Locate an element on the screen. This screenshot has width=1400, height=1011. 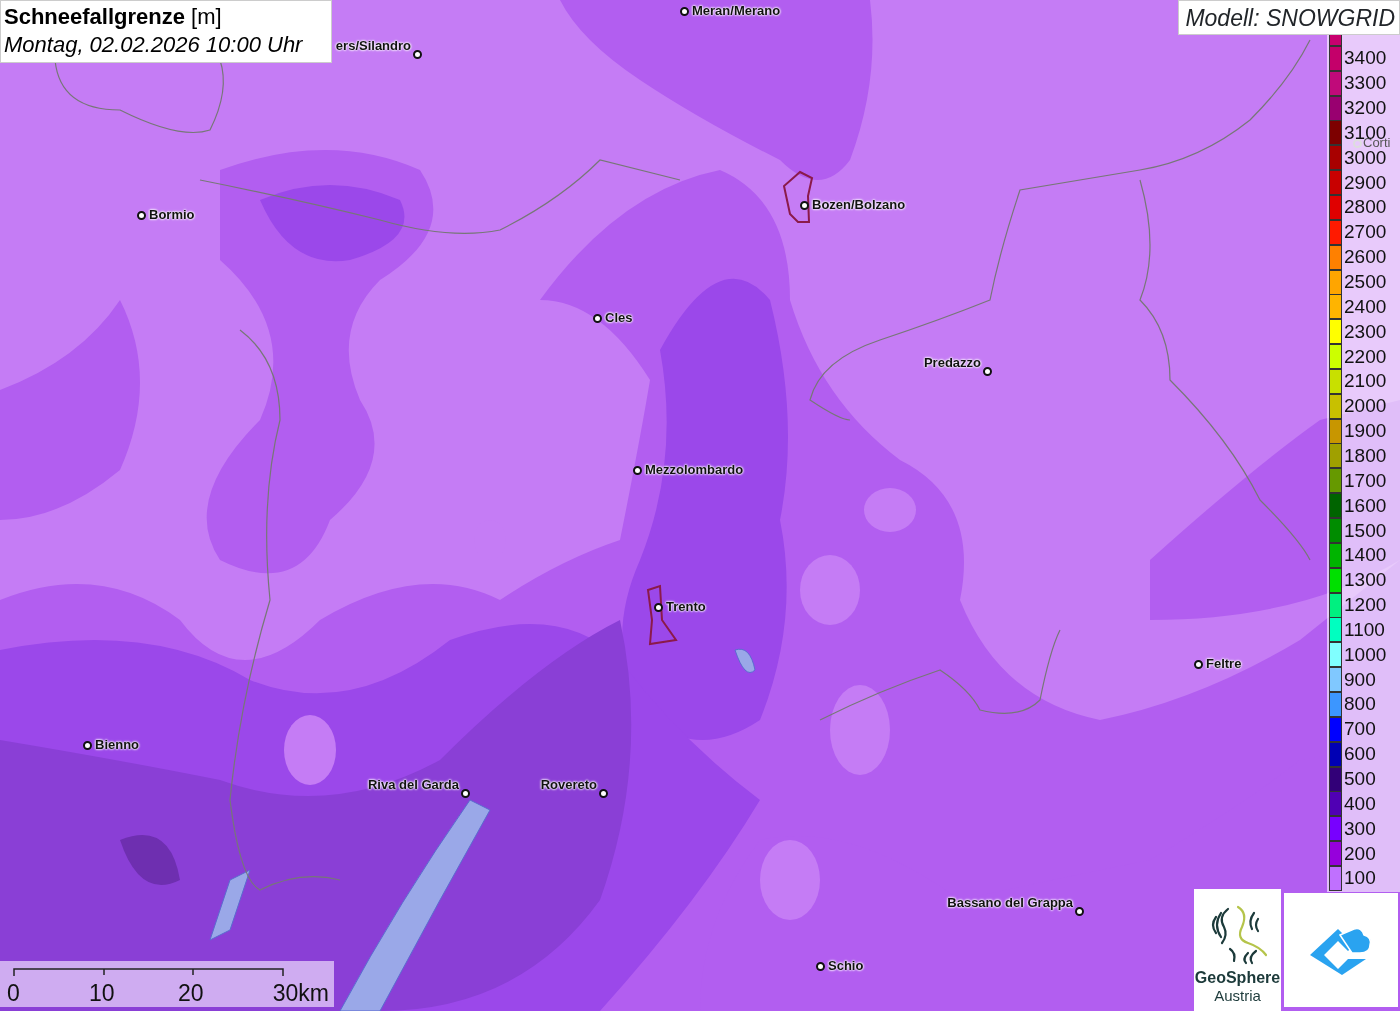
legend-label: 2400 is located at coordinates (1365, 306).